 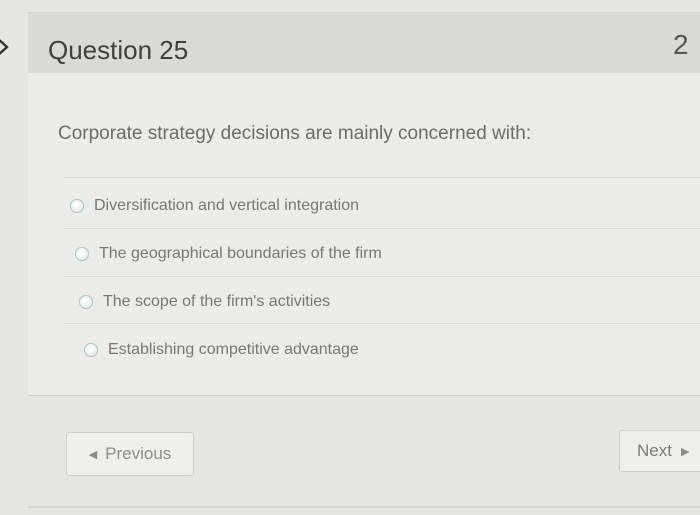 I want to click on triangle-left-icon: ◀, so click(x=93, y=454).